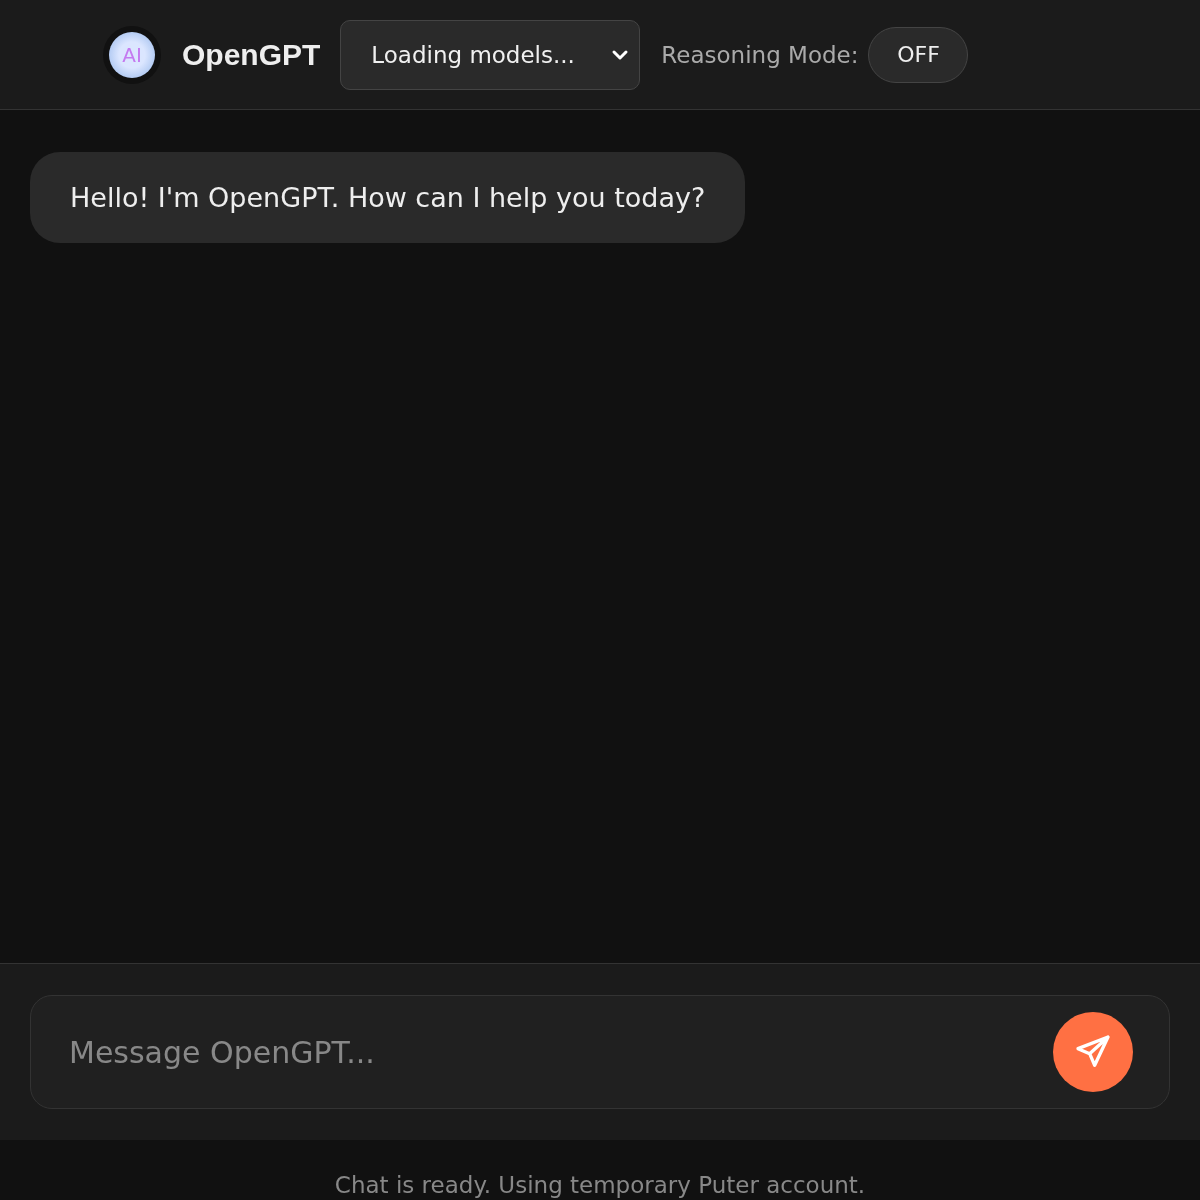 The image size is (1200, 1200). What do you see at coordinates (388, 198) in the screenshot?
I see `message-bubble: Hello! I'm OpenGPT. How can I help you today?` at bounding box center [388, 198].